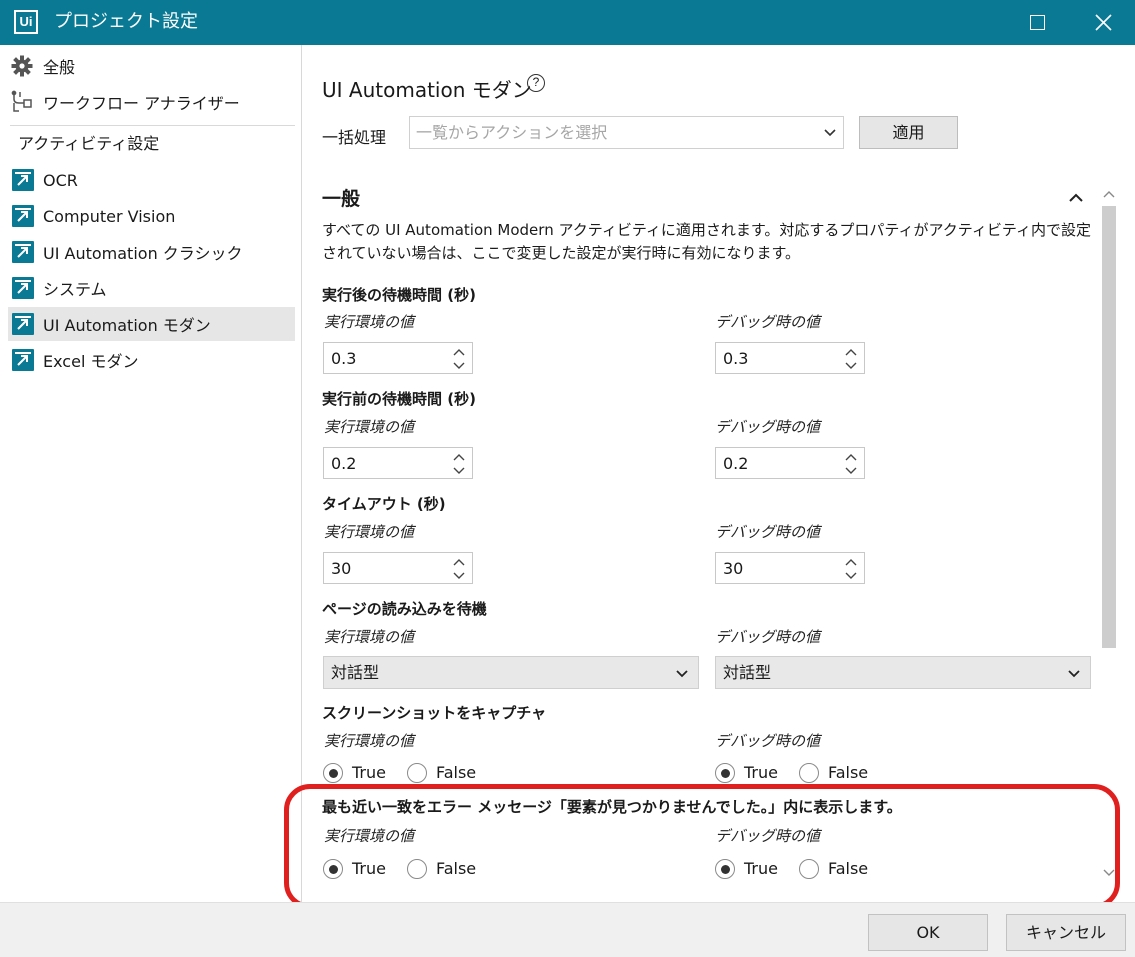  I want to click on maximize-button, so click(1038, 22).